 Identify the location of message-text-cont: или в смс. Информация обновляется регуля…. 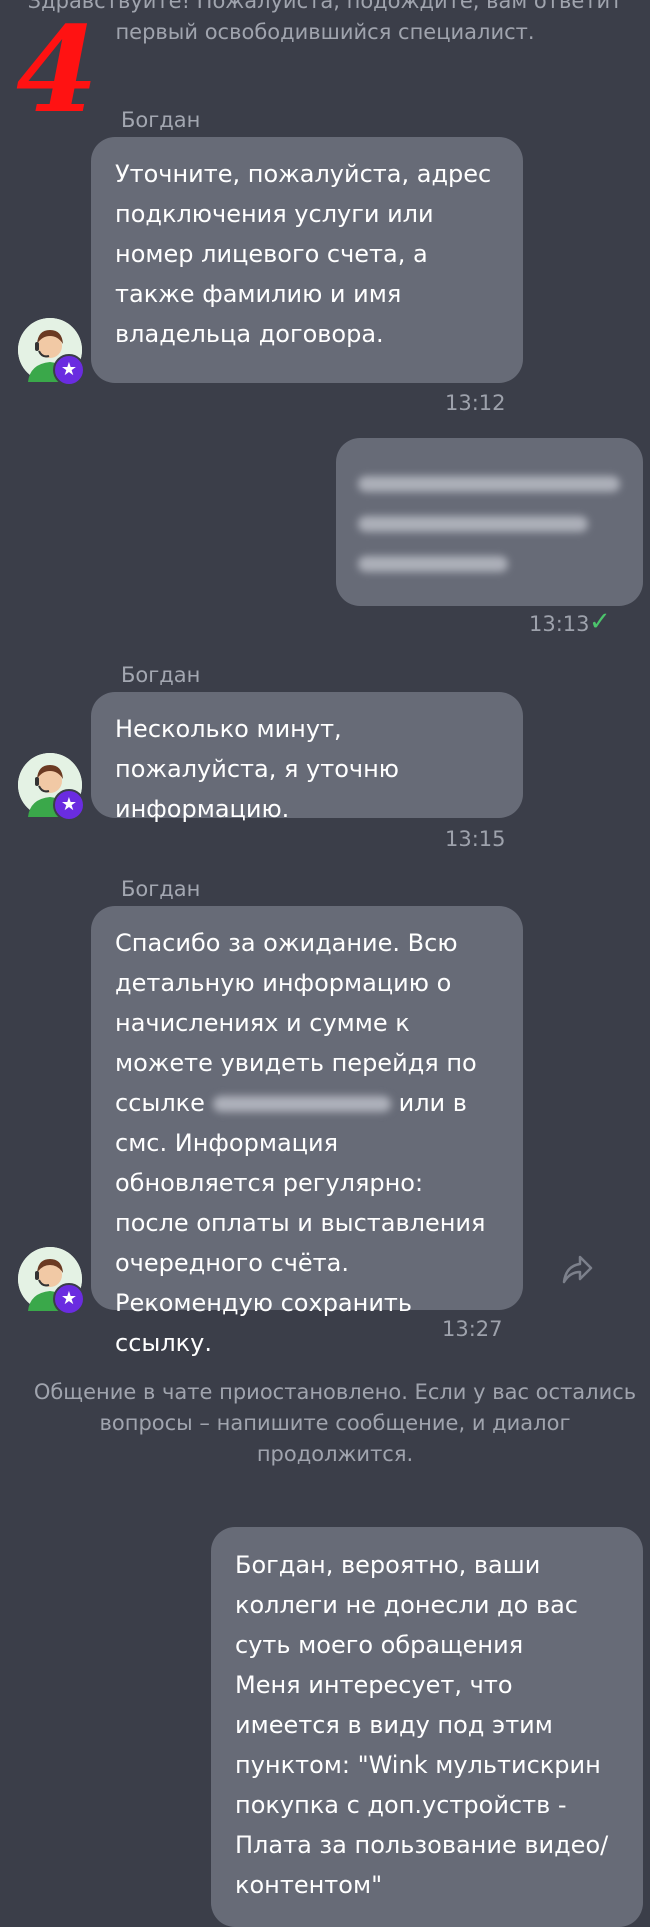
(300, 1223).